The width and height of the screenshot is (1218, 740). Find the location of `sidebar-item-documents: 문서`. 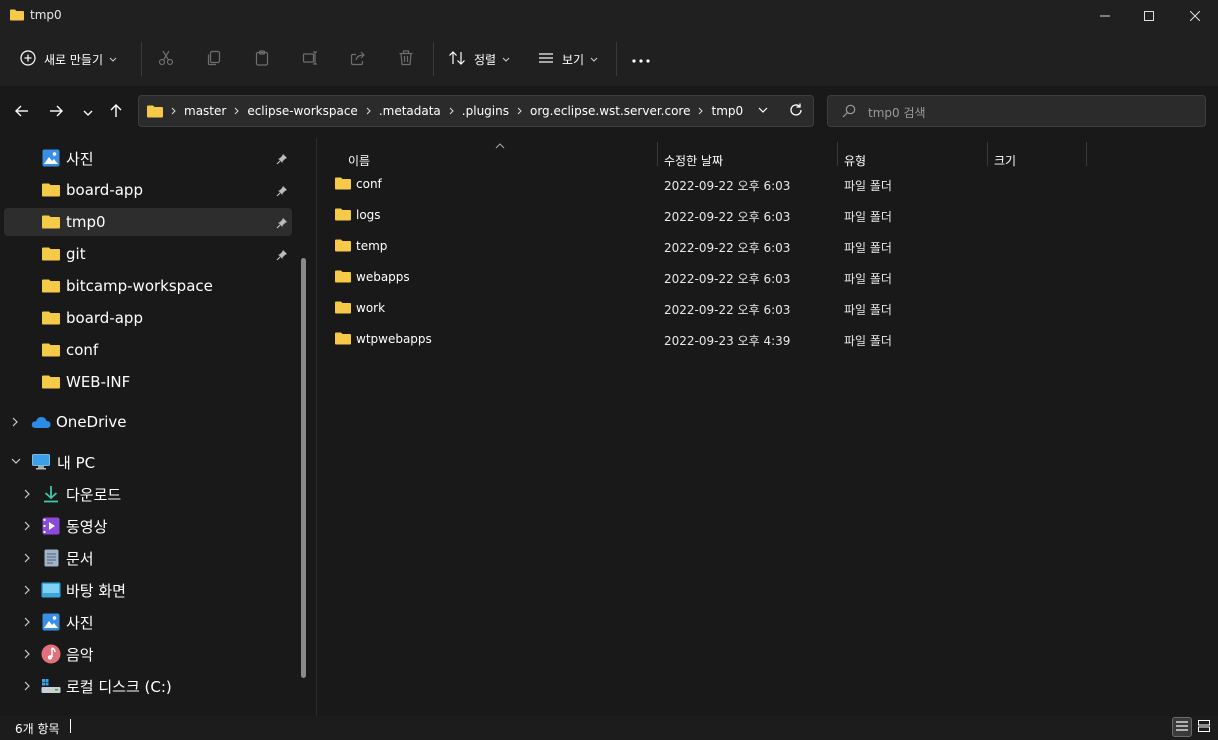

sidebar-item-documents: 문서 is located at coordinates (148, 558).